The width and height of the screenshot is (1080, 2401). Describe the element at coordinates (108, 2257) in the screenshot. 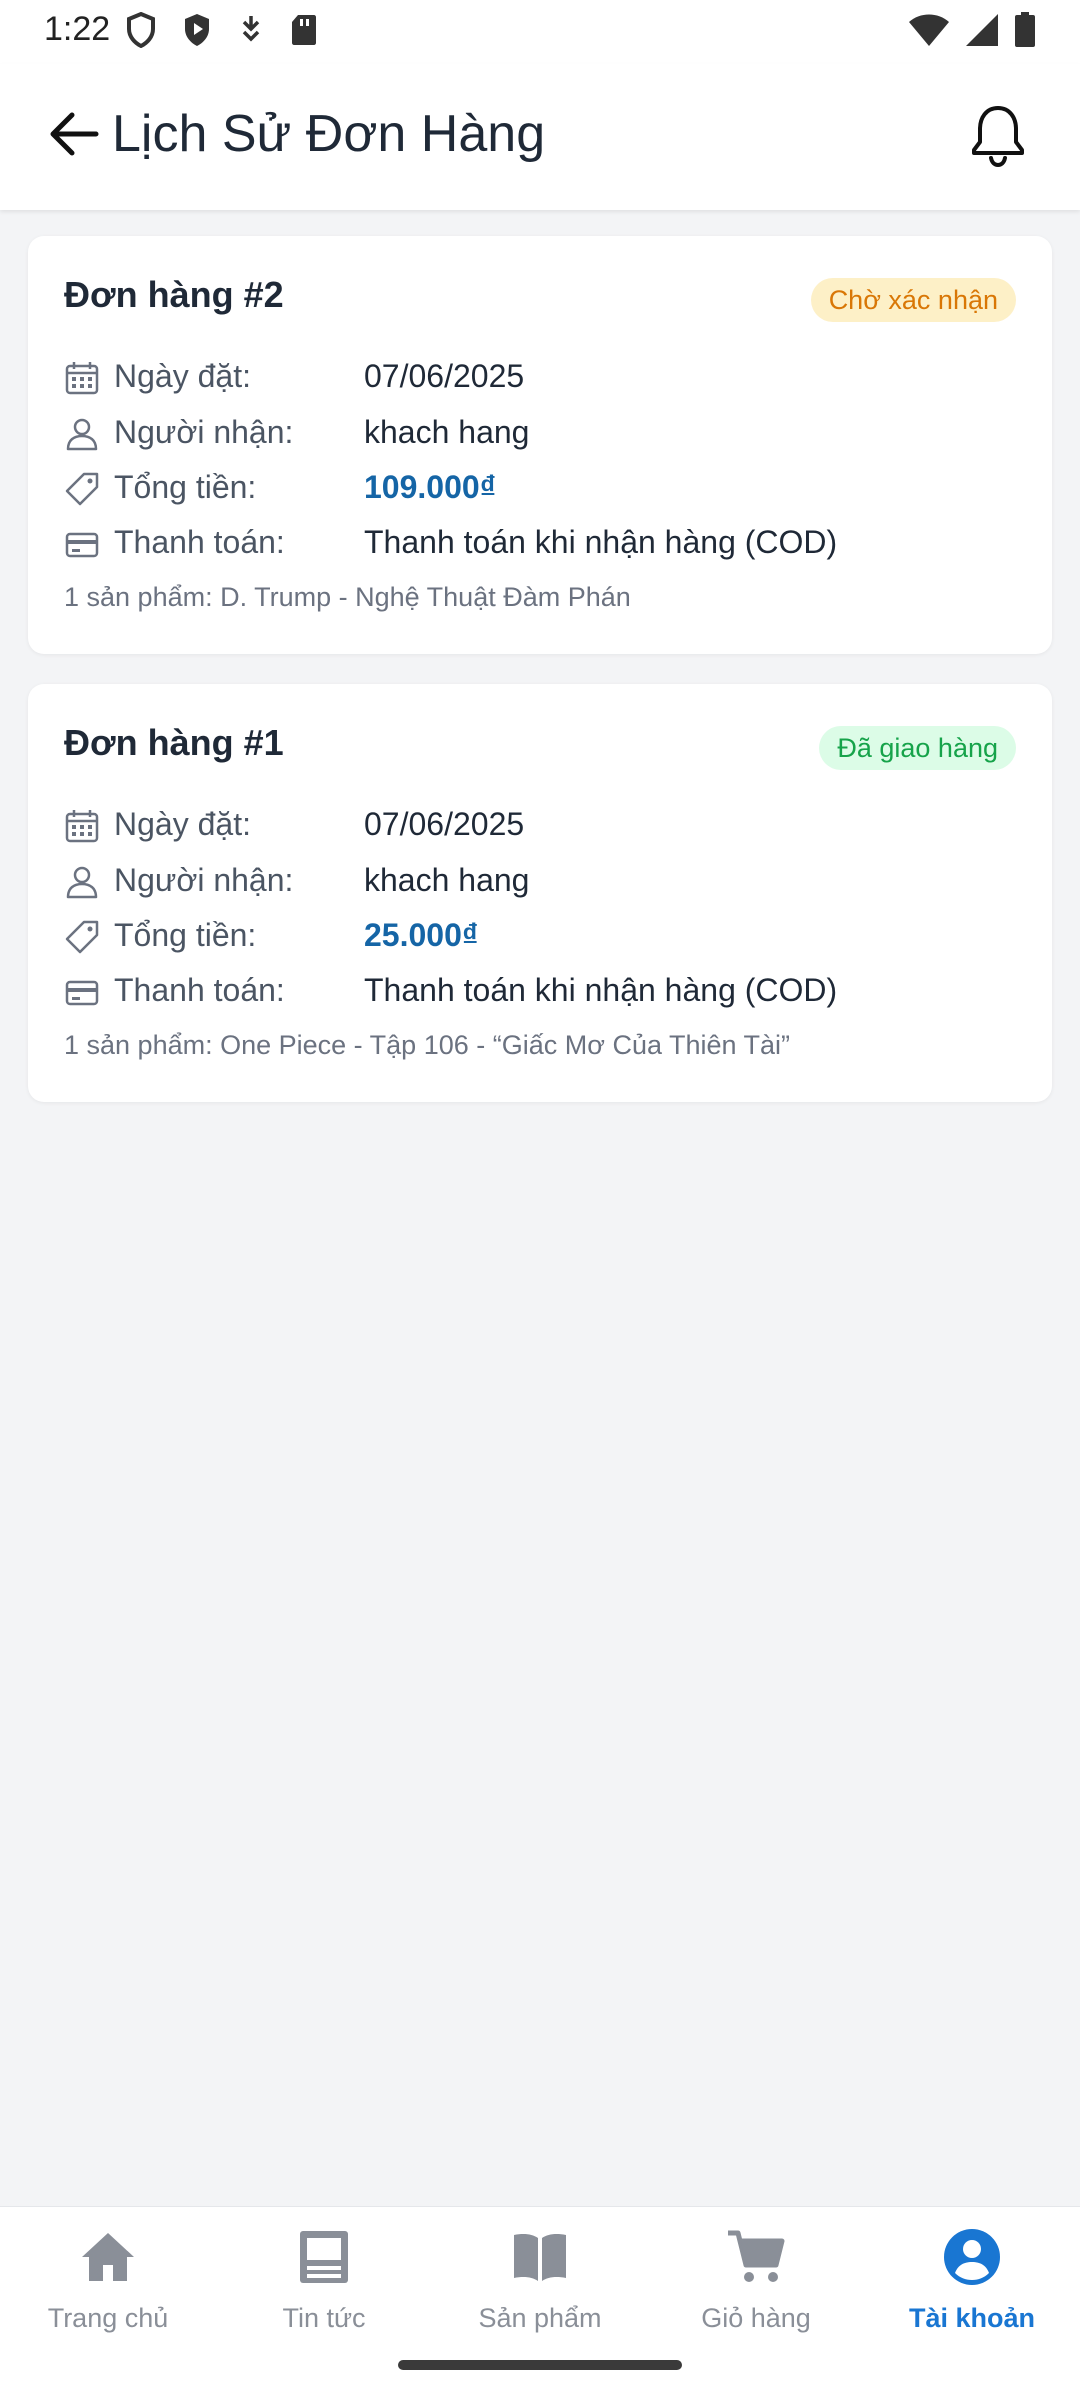

I see `home-icon` at that location.